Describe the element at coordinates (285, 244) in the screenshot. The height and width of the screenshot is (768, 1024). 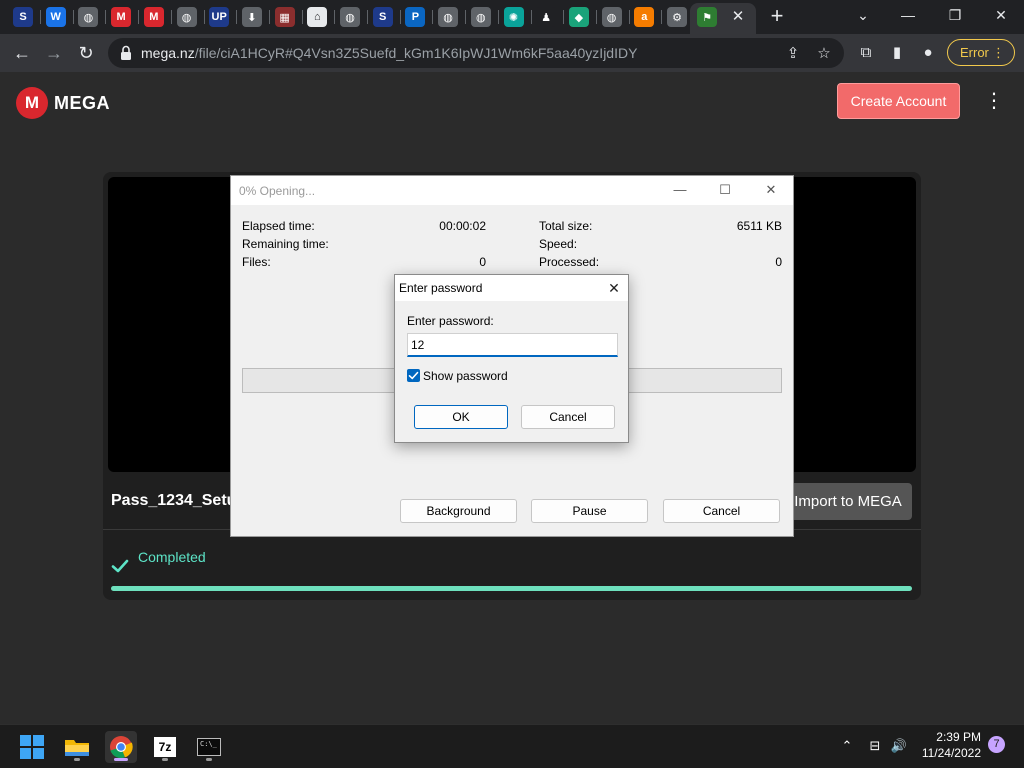
I see `remaining-time-label: Remaining time:` at that location.